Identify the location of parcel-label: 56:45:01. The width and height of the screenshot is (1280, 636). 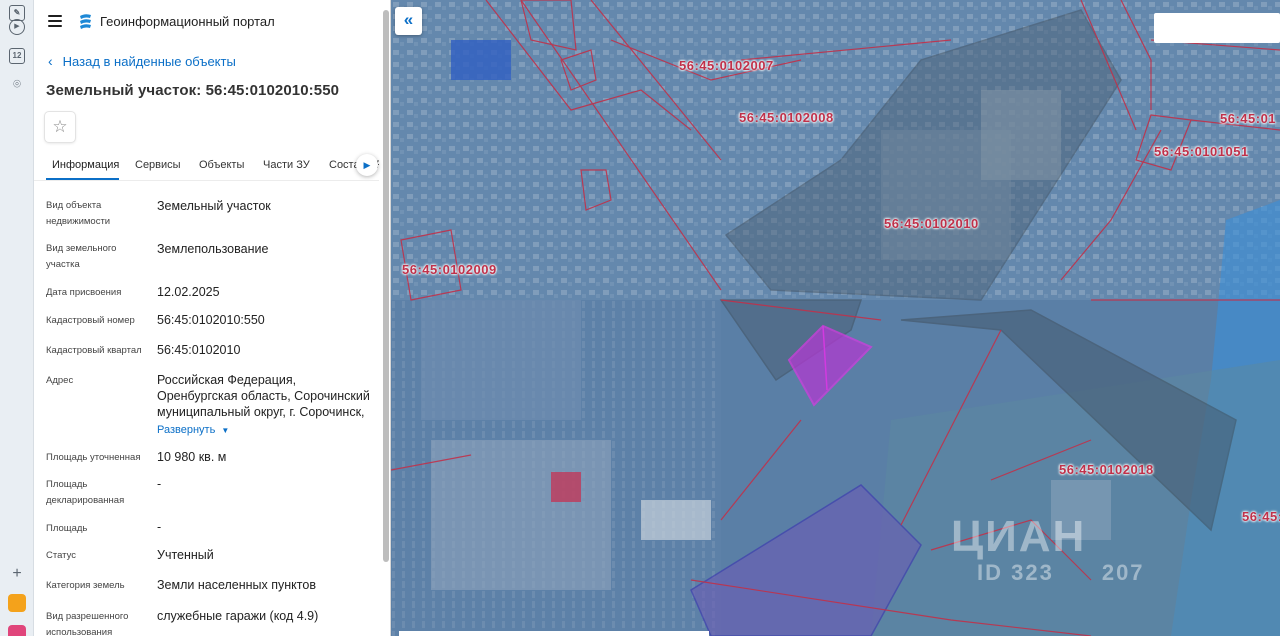
(1248, 118).